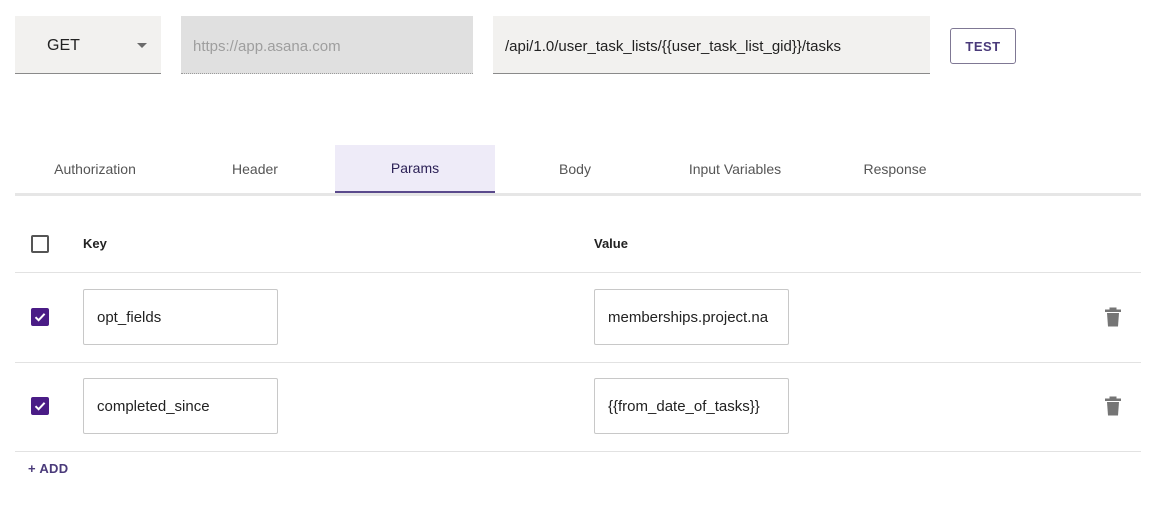  What do you see at coordinates (180, 406) in the screenshot?
I see `param-key-input: completed_since` at bounding box center [180, 406].